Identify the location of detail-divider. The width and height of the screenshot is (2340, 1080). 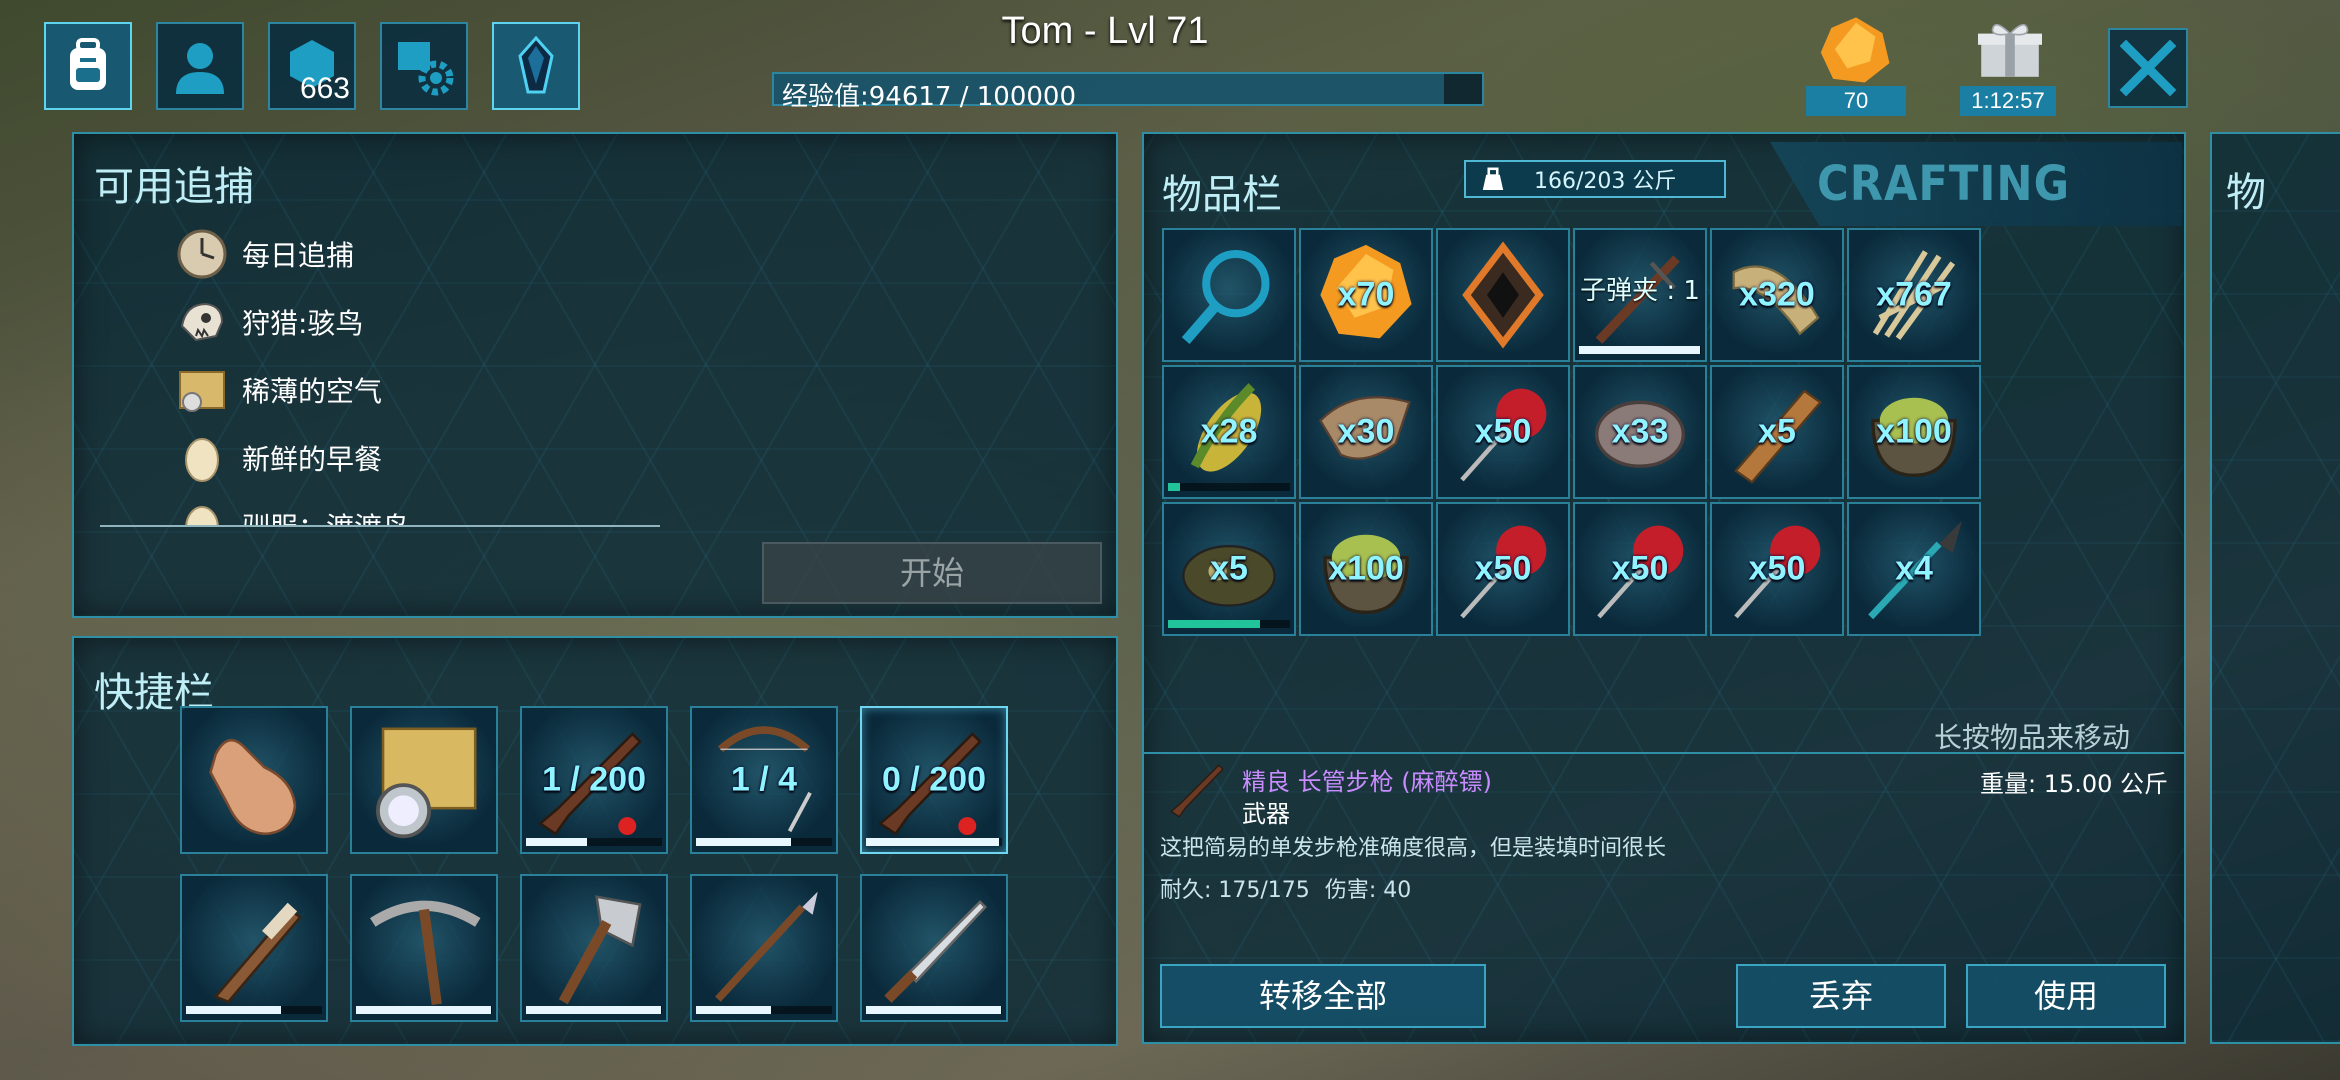
(1664, 753).